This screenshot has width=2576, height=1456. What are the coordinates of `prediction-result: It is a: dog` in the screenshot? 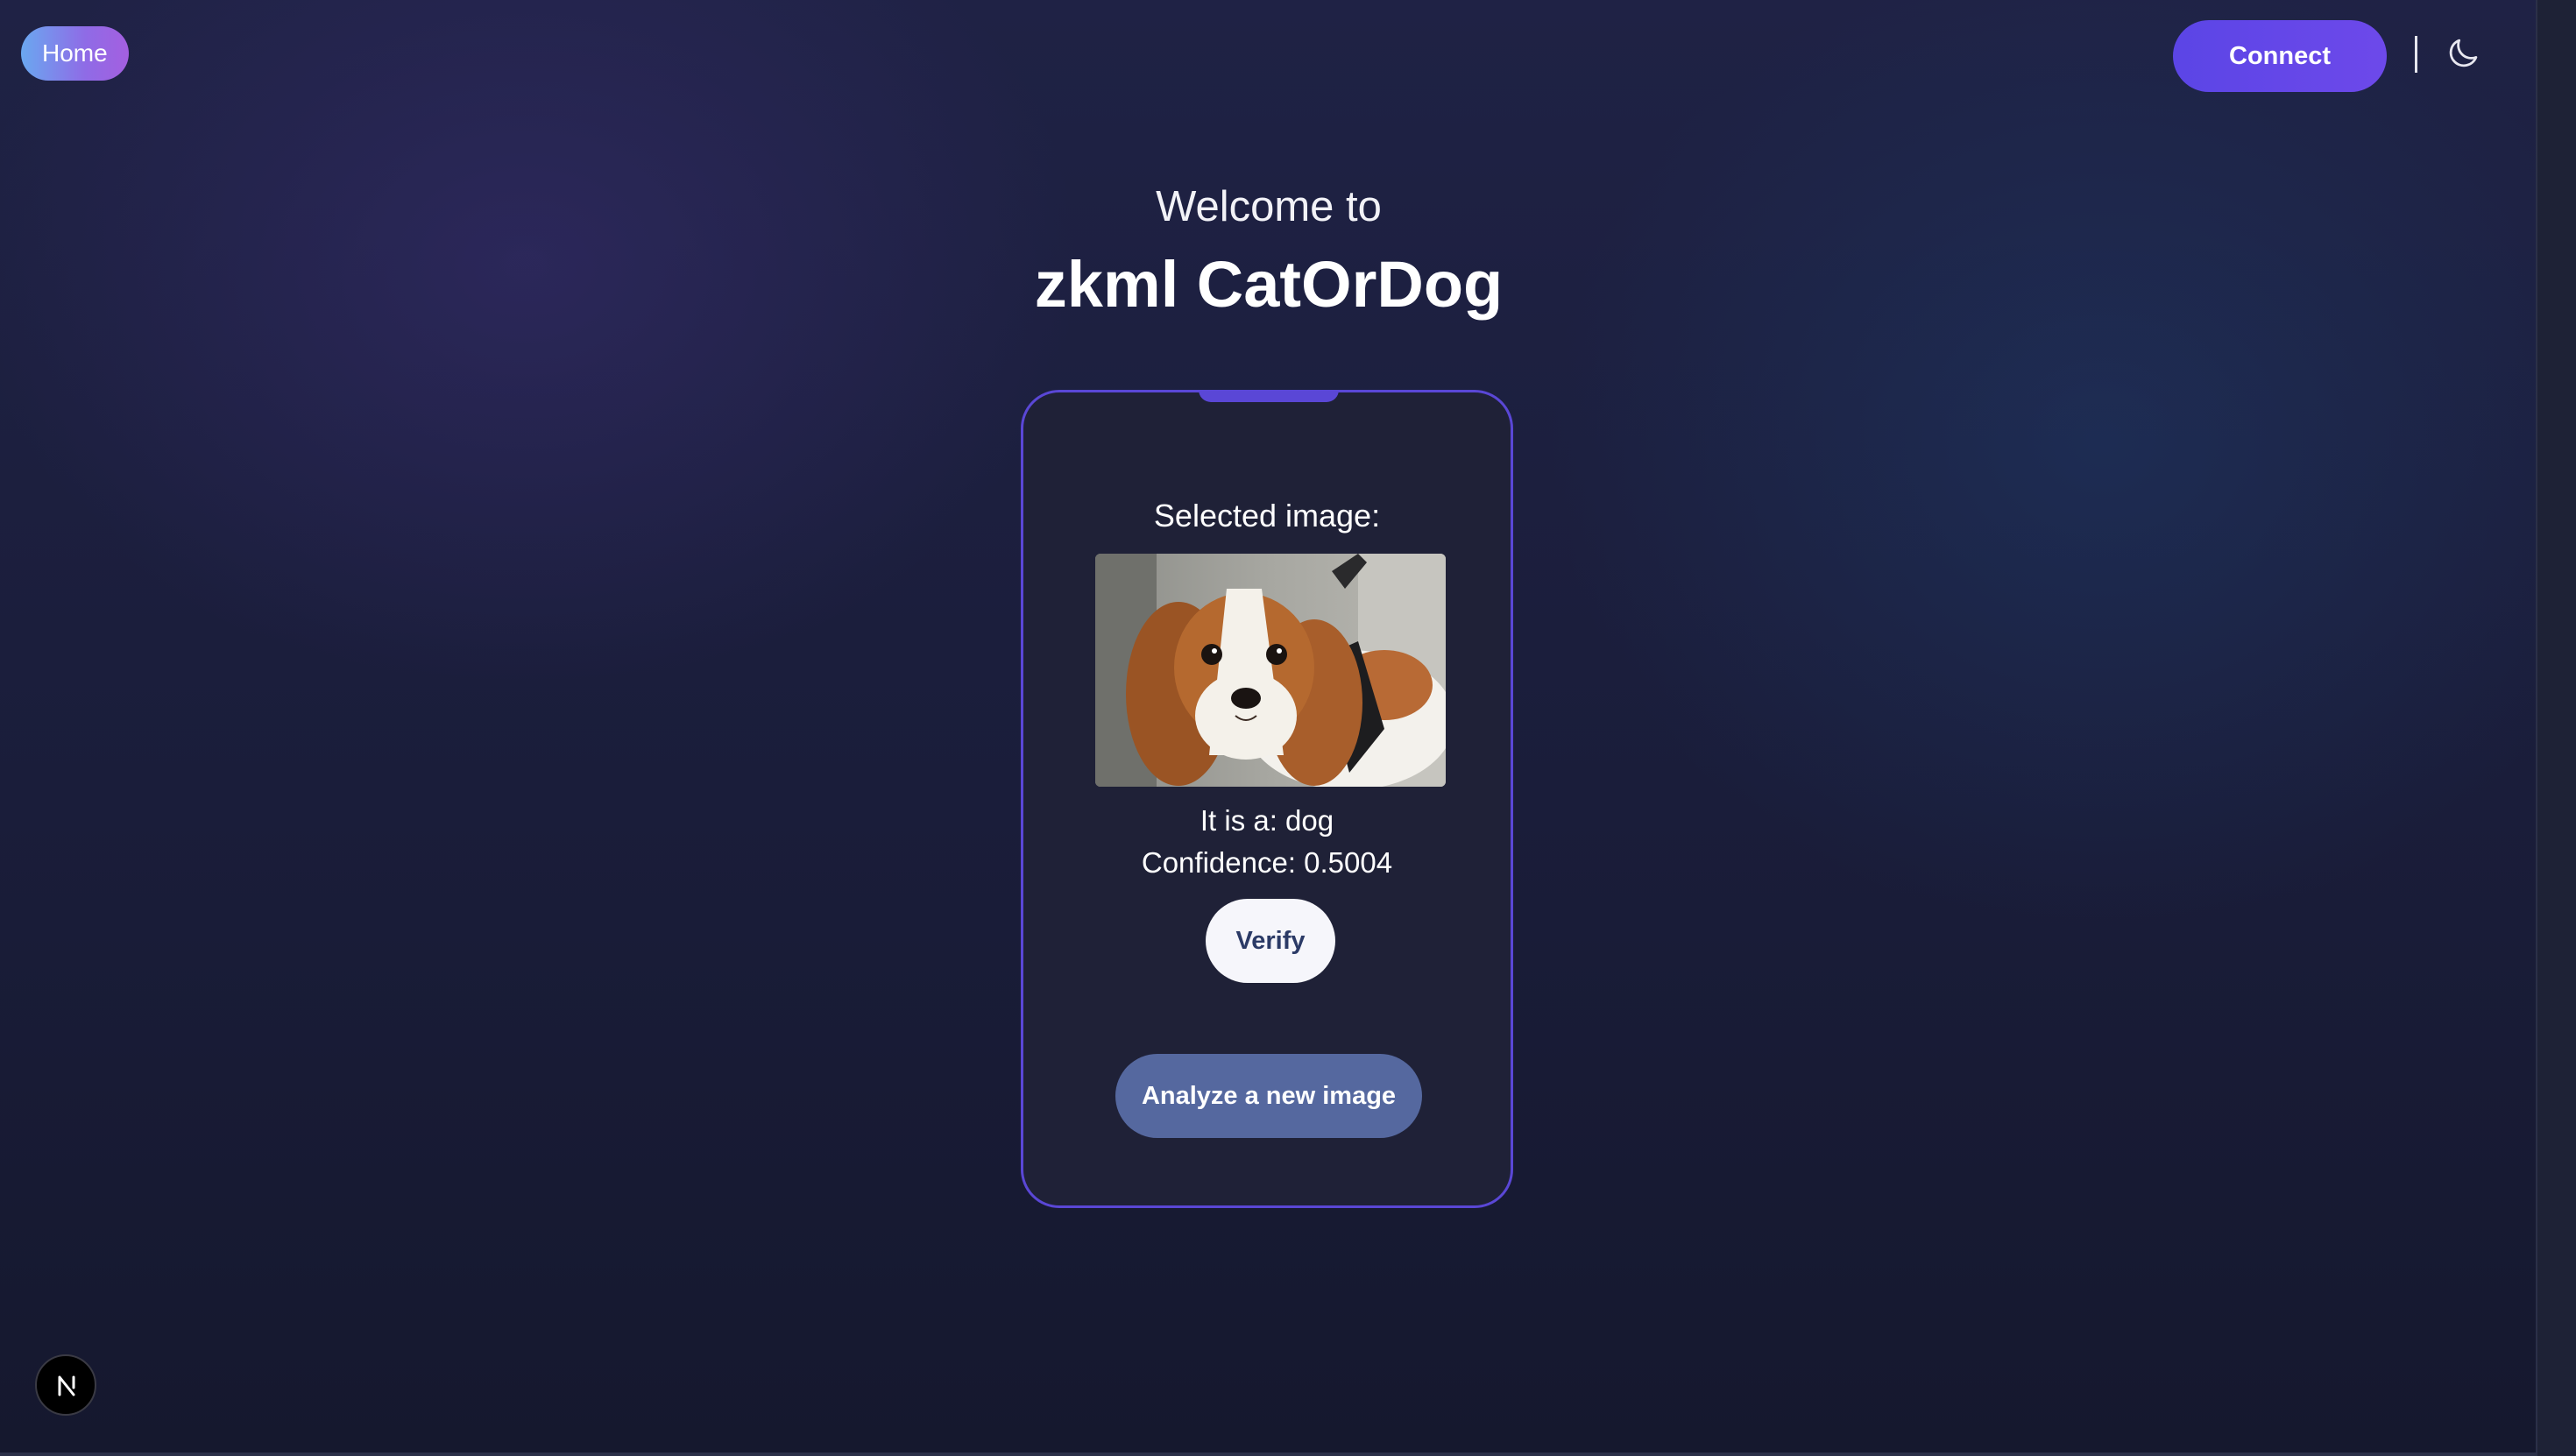 It's located at (1267, 820).